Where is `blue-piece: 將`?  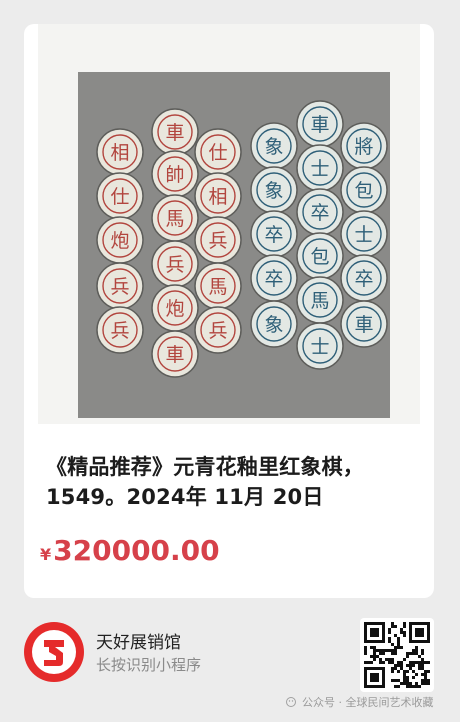
blue-piece: 將 is located at coordinates (364, 146).